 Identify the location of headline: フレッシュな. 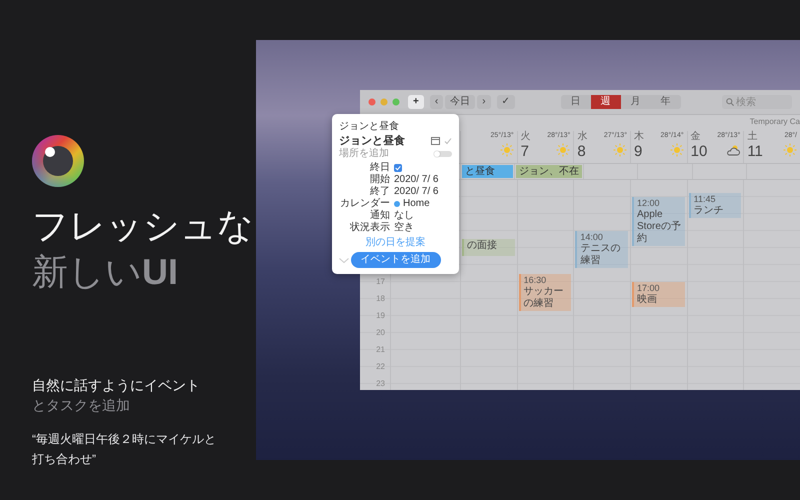
(143, 226).